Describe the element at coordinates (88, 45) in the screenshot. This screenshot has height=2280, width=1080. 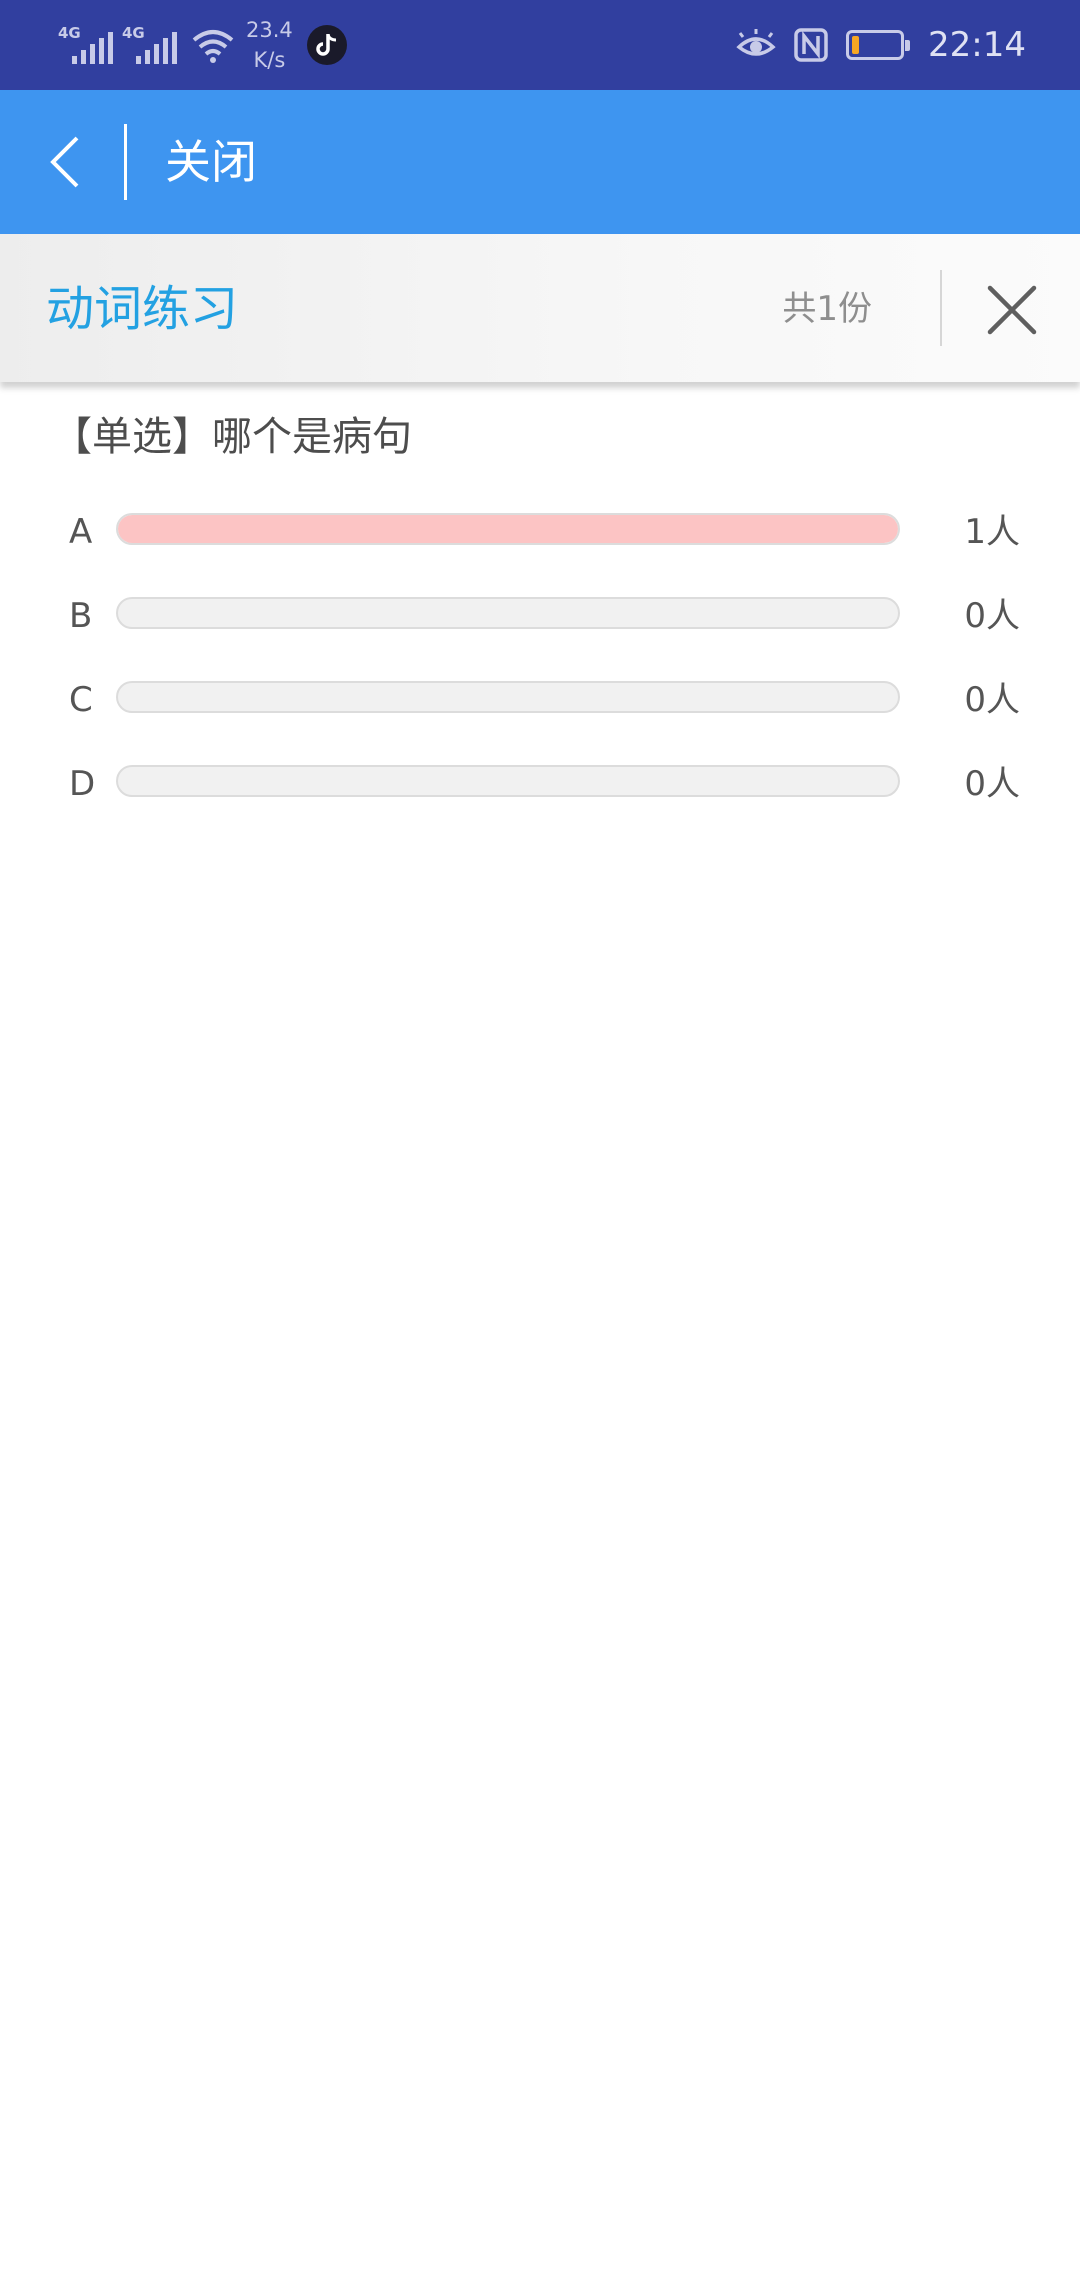
I see `cell-signal-1-icon: 4G` at that location.